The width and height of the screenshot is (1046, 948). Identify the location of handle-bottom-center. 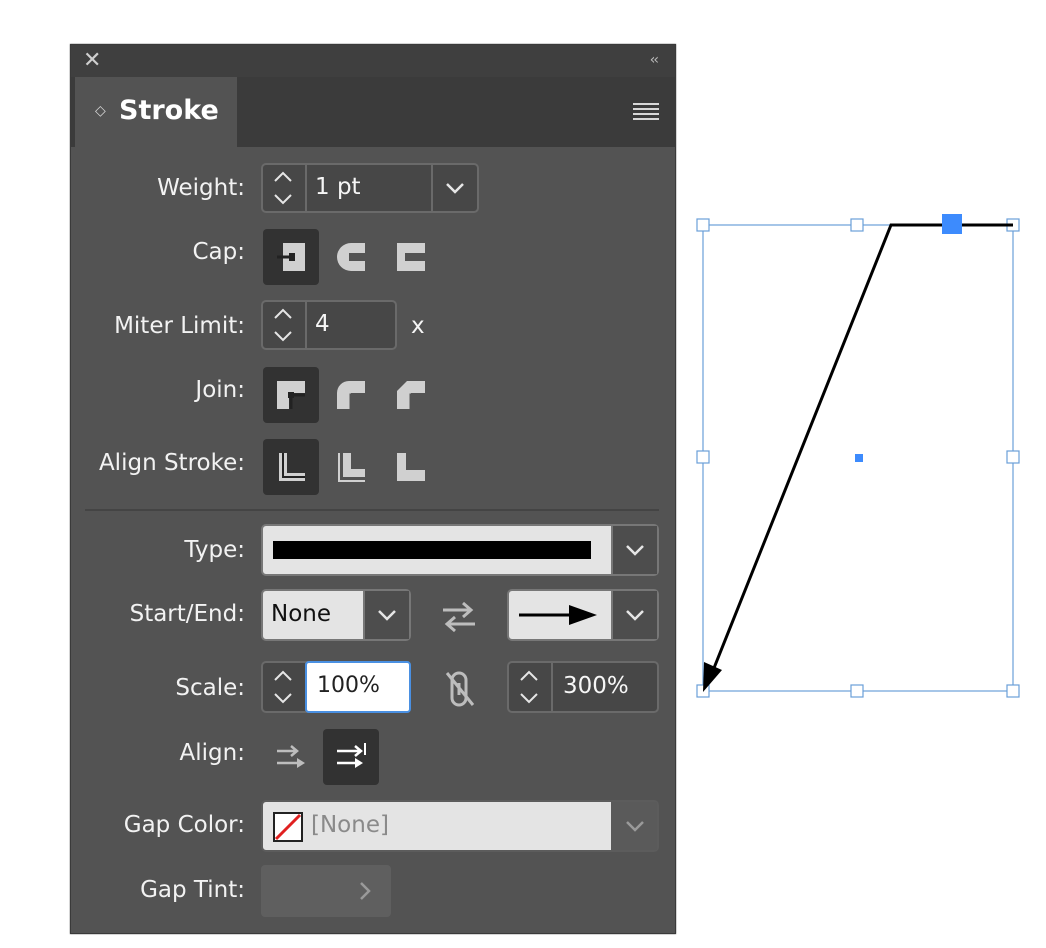
(857, 691).